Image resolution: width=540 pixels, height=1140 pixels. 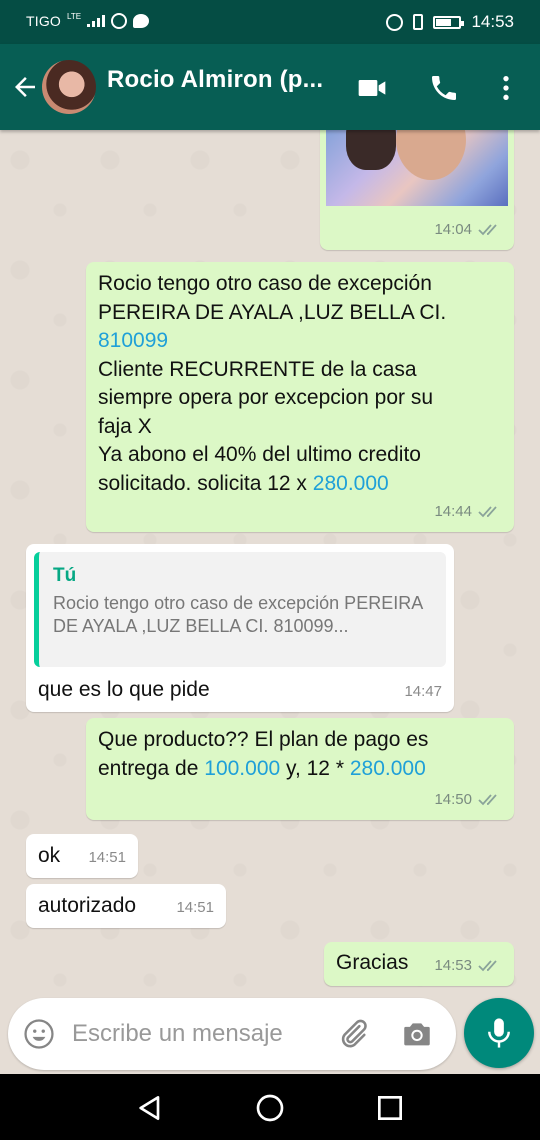 What do you see at coordinates (417, 168) in the screenshot?
I see `shared-photo` at bounding box center [417, 168].